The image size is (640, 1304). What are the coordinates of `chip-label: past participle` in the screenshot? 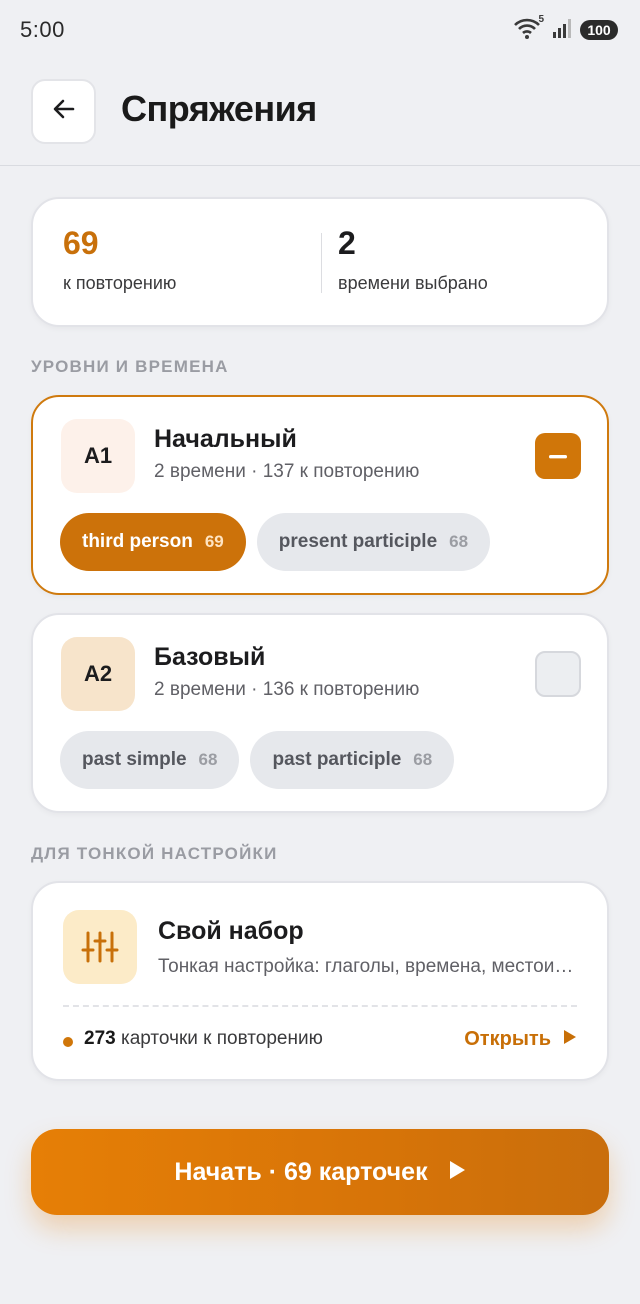 It's located at (337, 759).